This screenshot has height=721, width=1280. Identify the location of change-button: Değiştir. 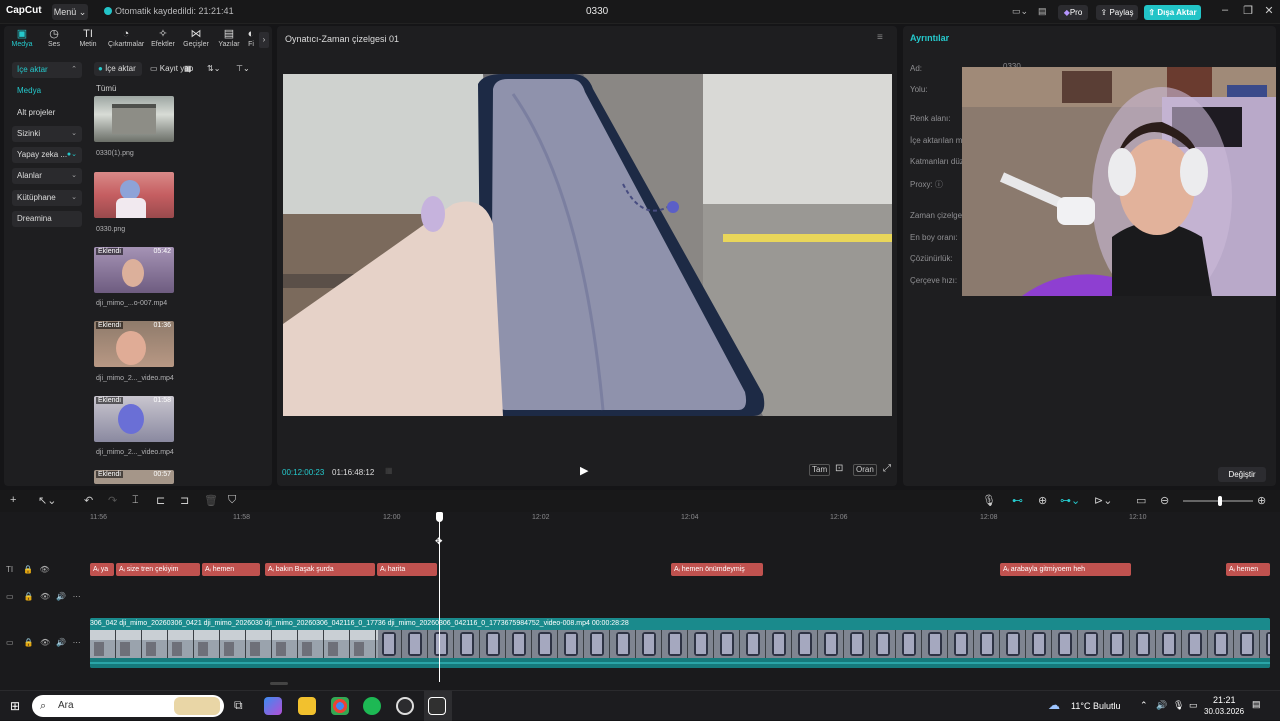
(1242, 474).